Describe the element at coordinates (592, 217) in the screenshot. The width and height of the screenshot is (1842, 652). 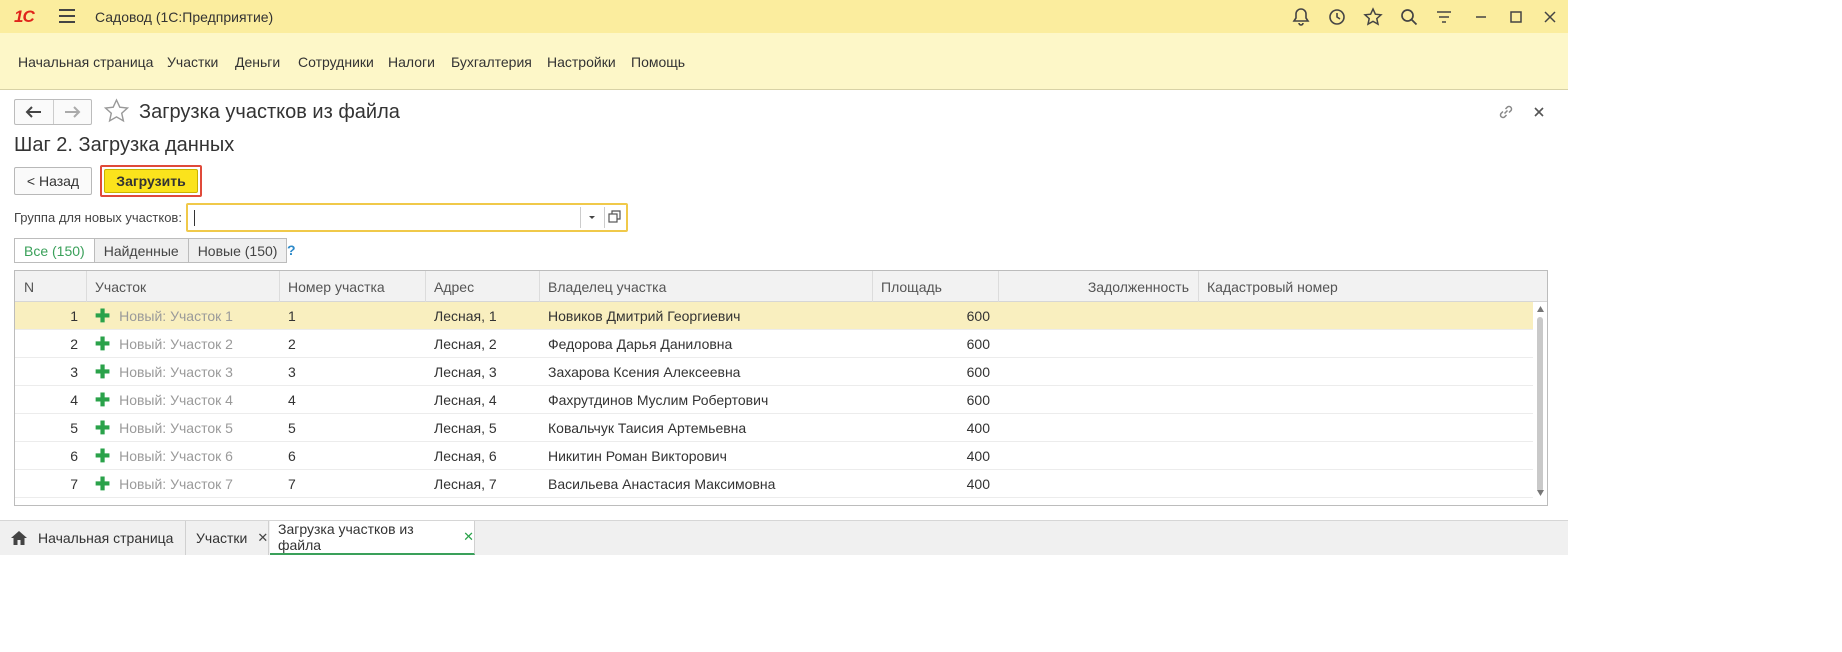
I see `chevron-down-icon` at that location.